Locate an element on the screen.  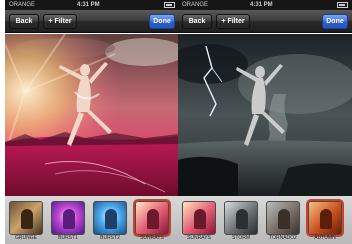
filter-strip: GRUNGE BURST1 BURST2 SUNRAYS is located at coordinates (92, 220).